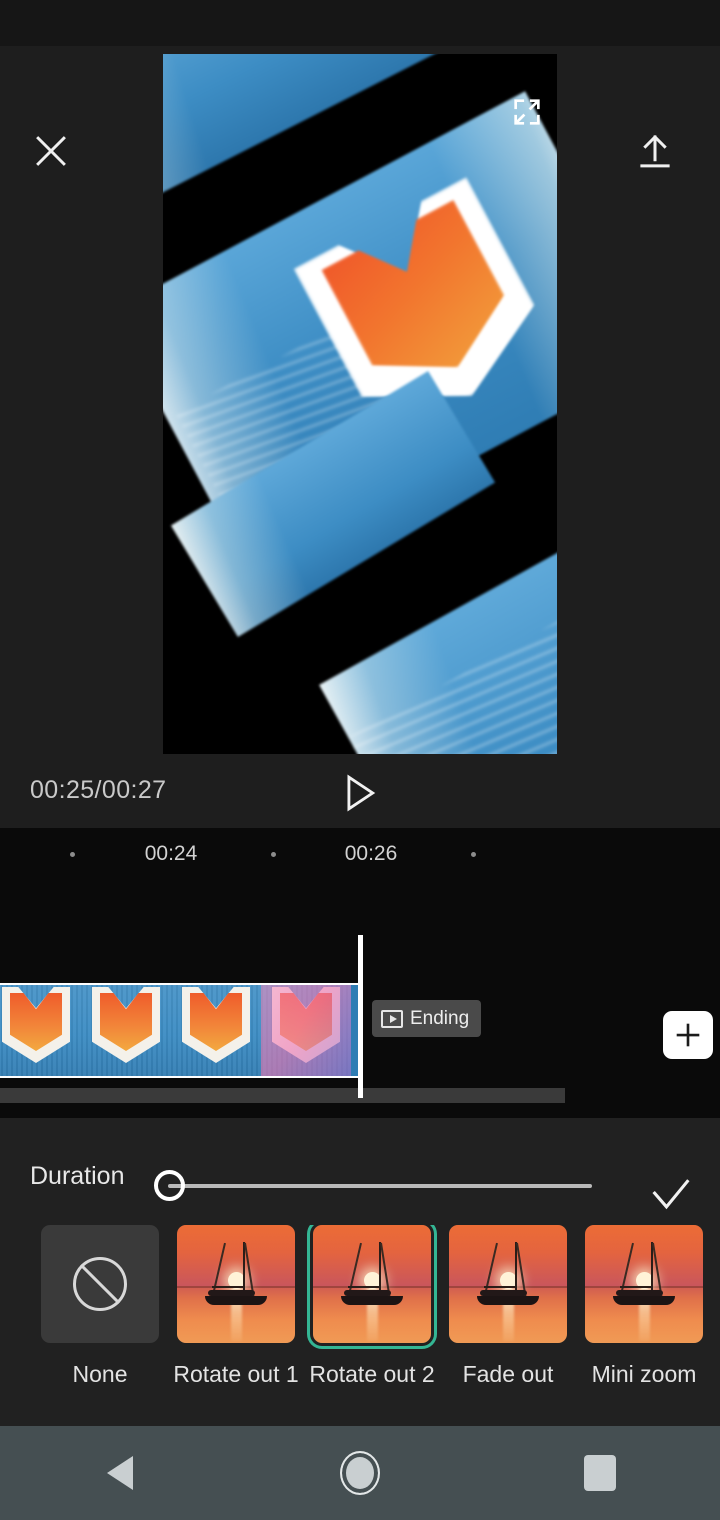  I want to click on transition-label: Rotate out 1, so click(236, 1374).